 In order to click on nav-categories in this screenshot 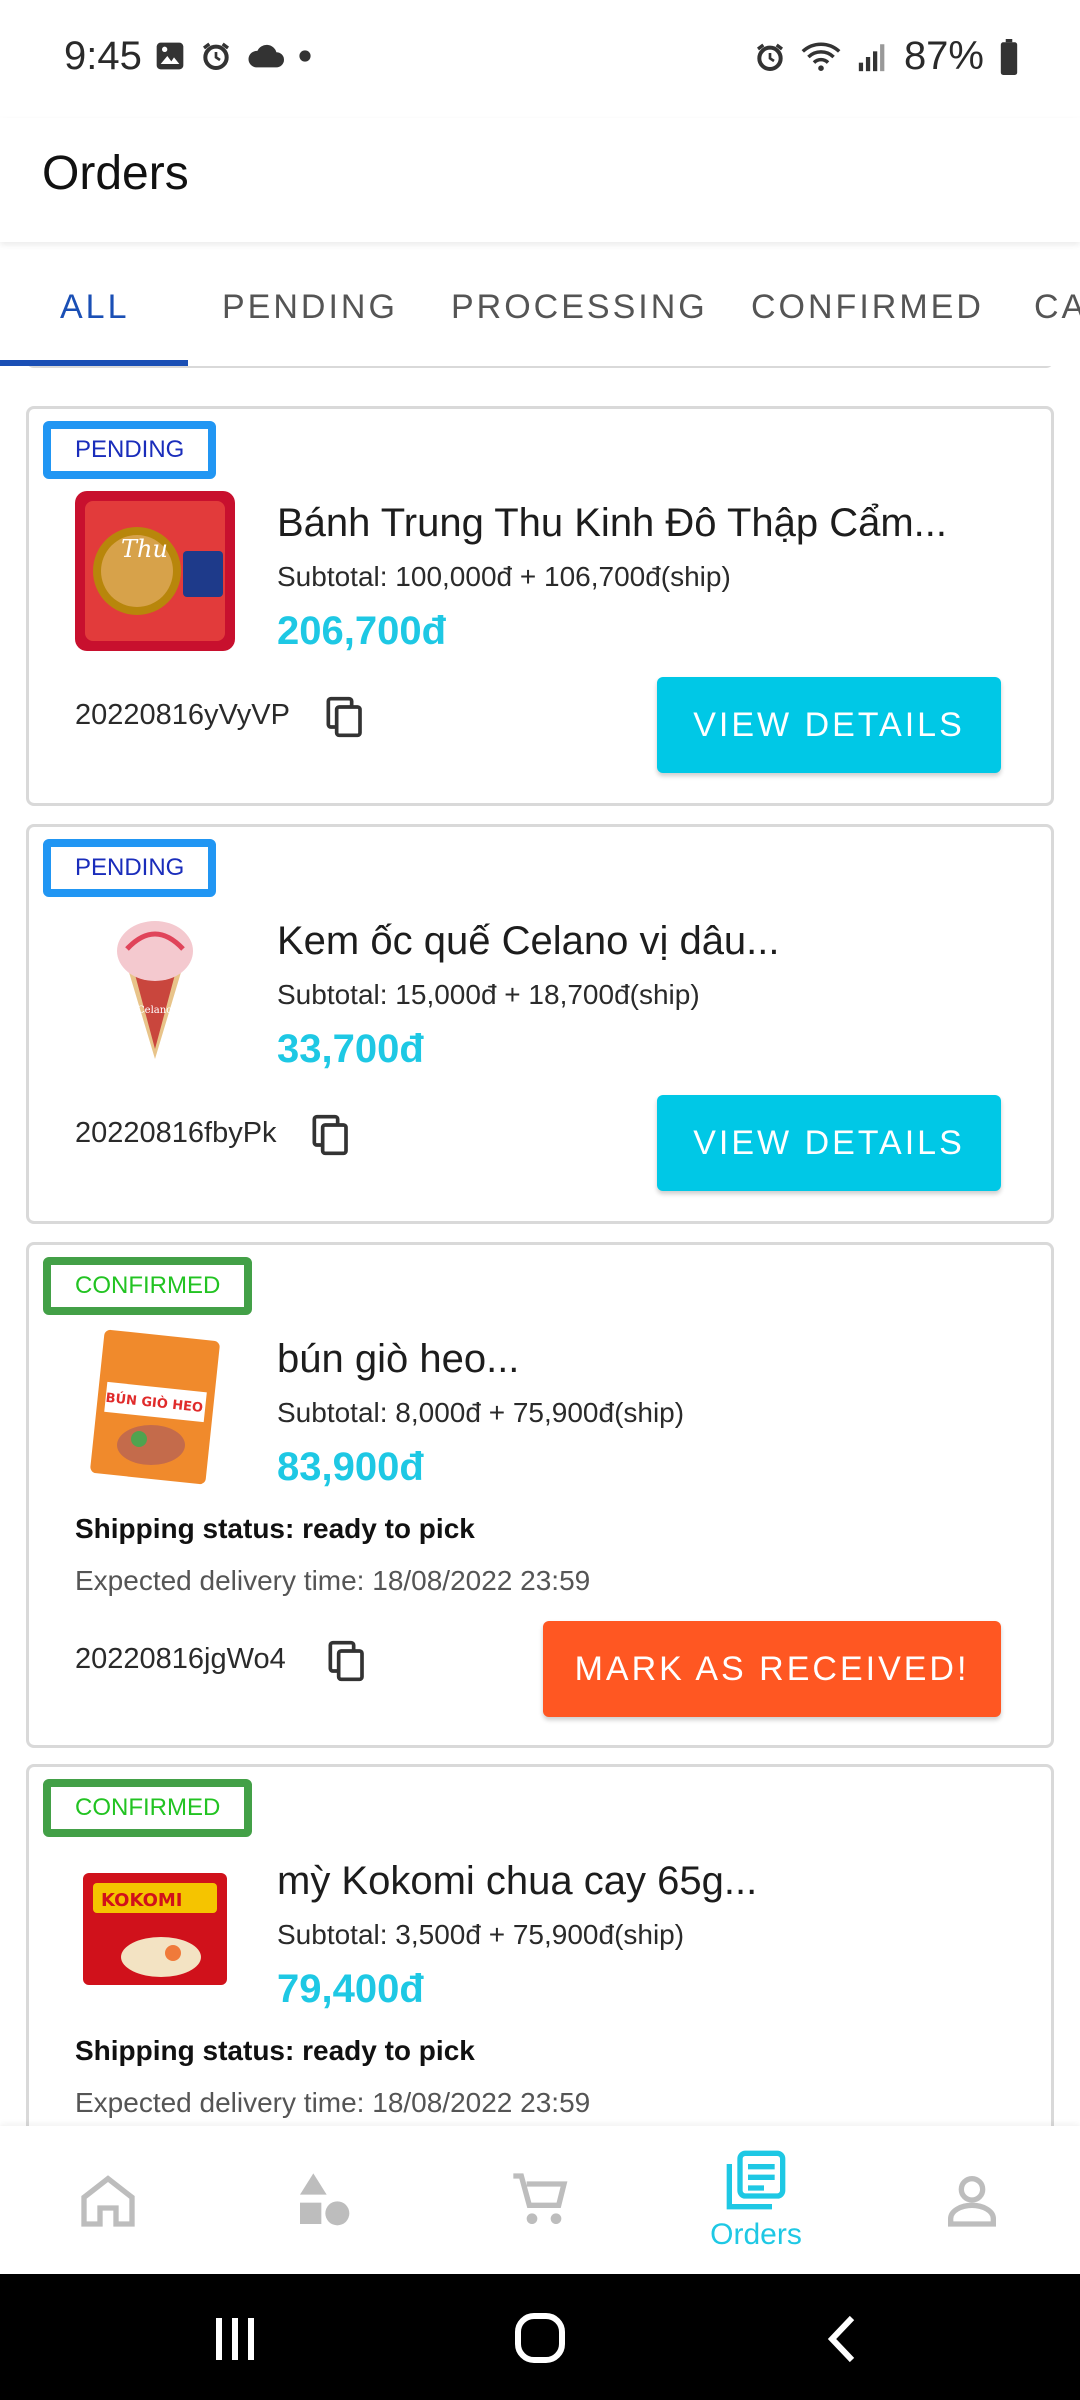, I will do `click(324, 2200)`.